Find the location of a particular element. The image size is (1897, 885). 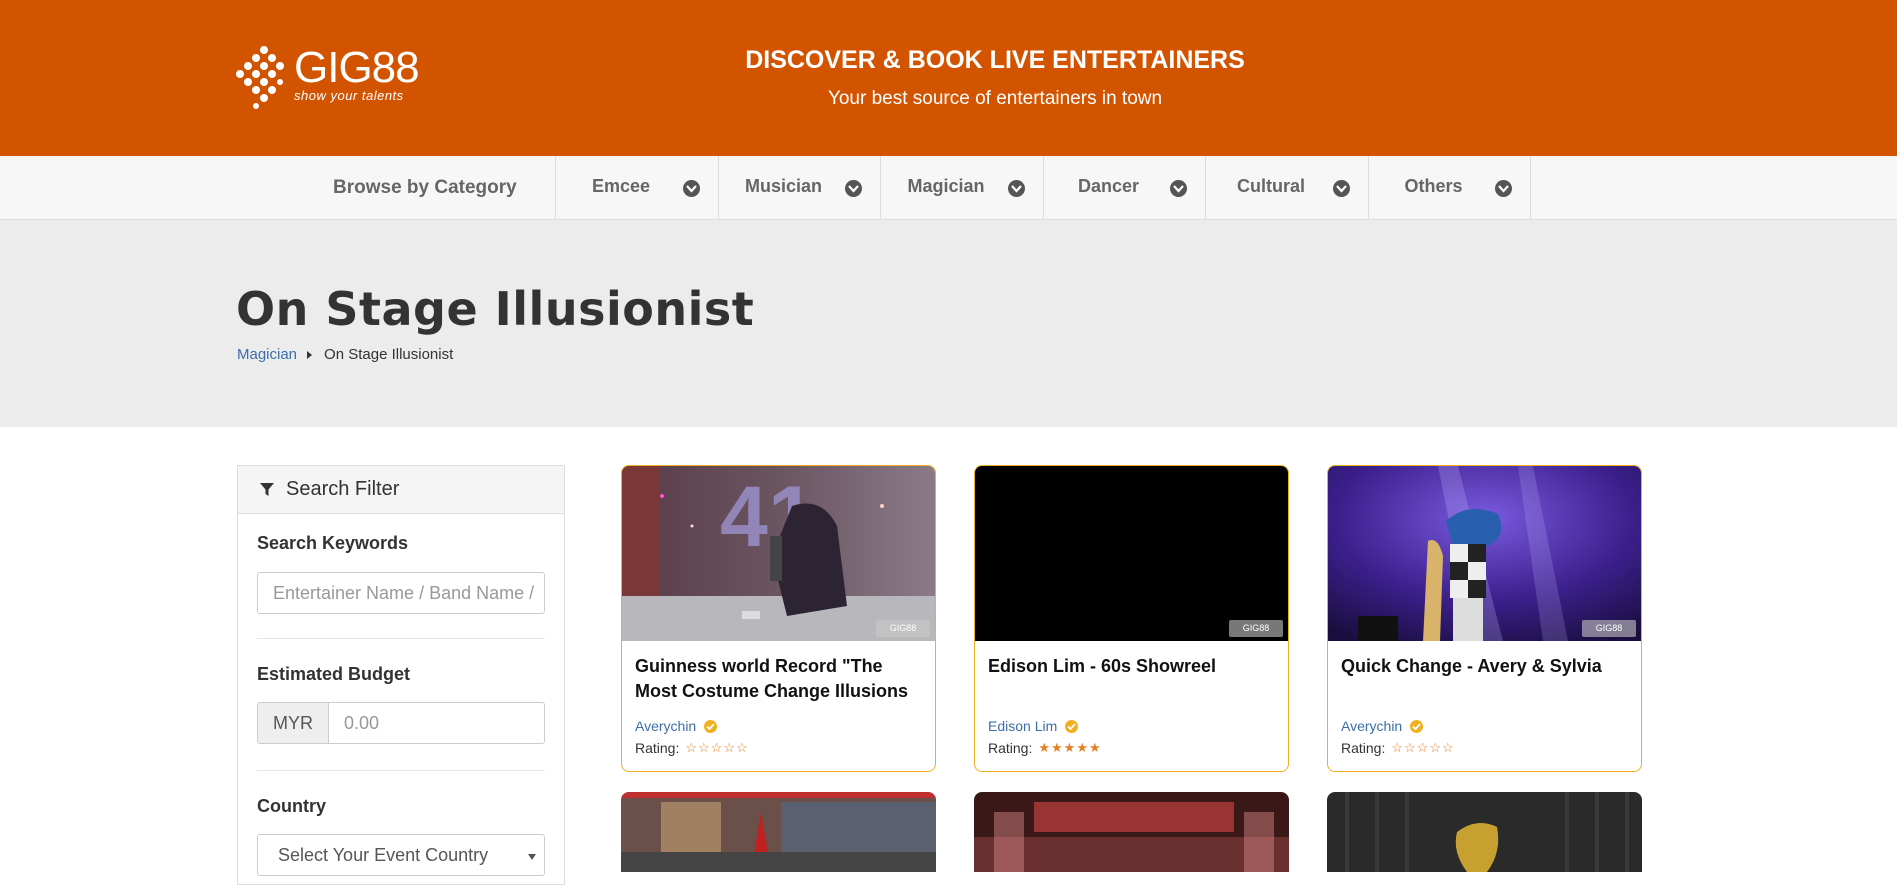

category-label: Magician is located at coordinates (946, 186).